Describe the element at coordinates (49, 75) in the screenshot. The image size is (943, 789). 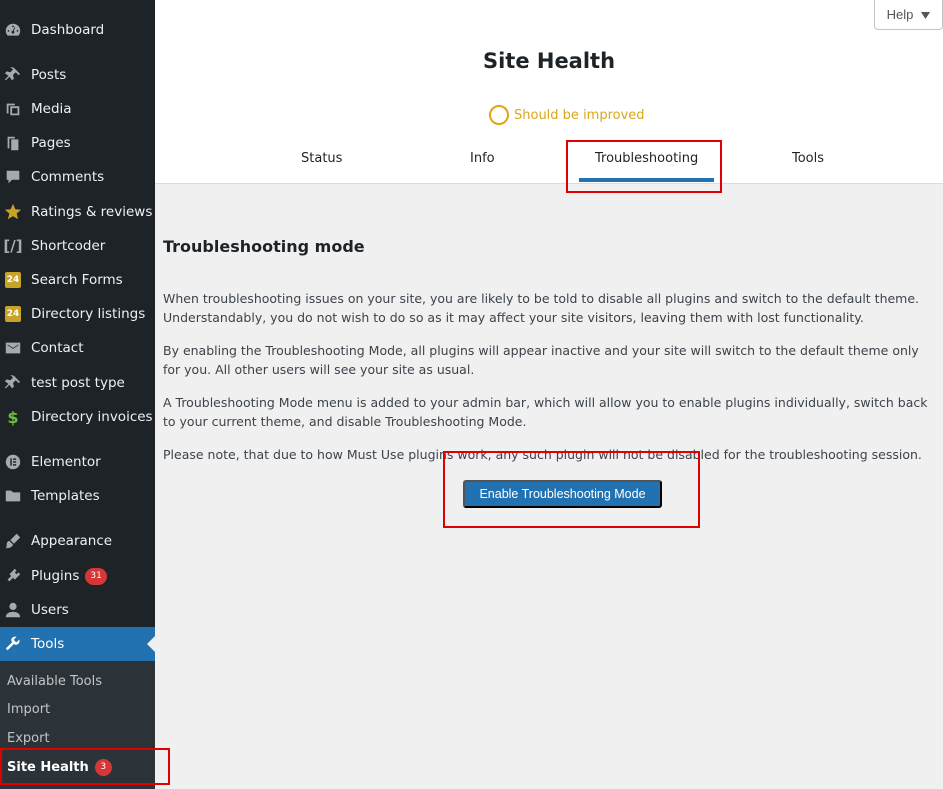
I see `menu-label: Posts` at that location.